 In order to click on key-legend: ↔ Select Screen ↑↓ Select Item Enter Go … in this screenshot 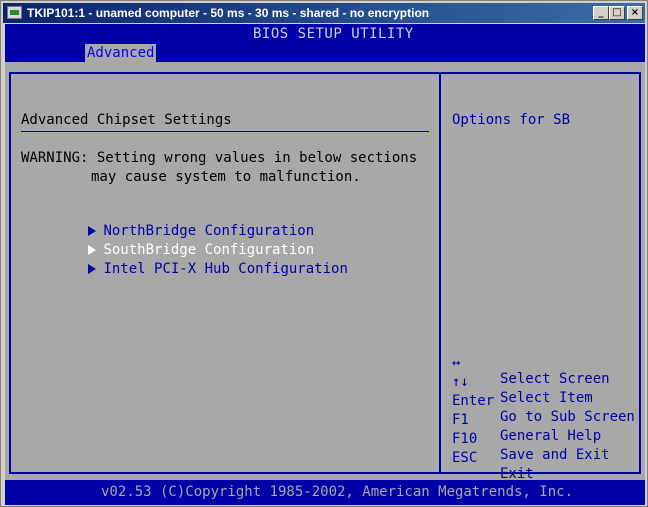, I will do `click(543, 410)`.